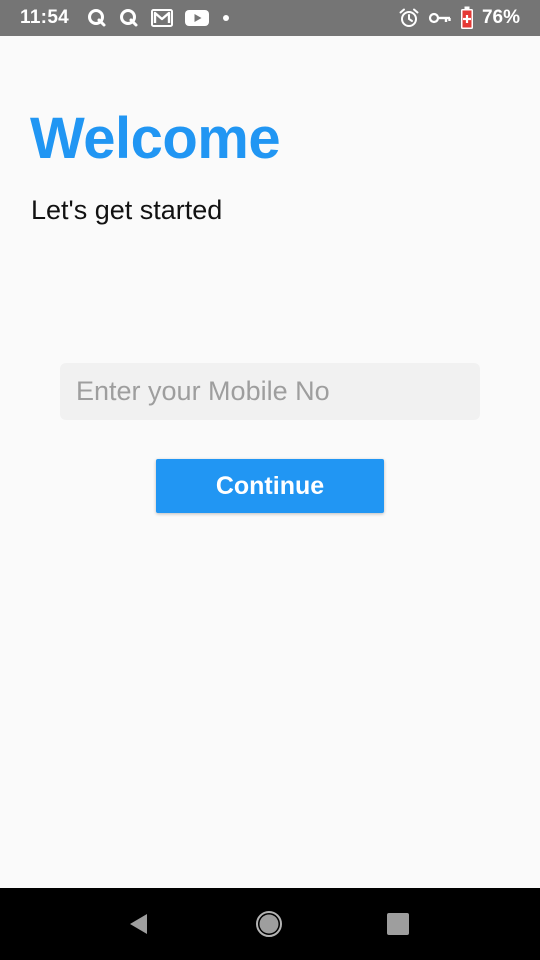 The width and height of the screenshot is (540, 960). What do you see at coordinates (398, 924) in the screenshot?
I see `recents-icon` at bounding box center [398, 924].